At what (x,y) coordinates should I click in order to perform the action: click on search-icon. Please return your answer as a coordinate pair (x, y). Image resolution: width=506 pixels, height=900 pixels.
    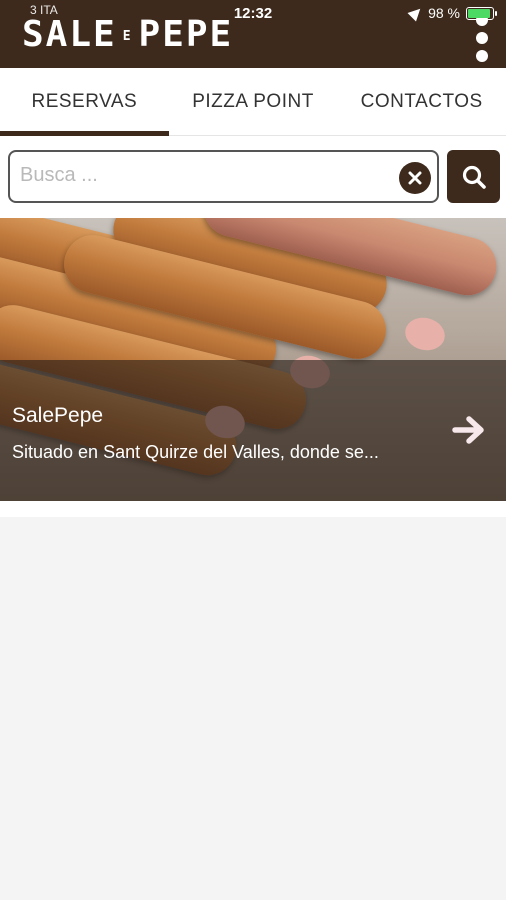
    Looking at the image, I should click on (474, 177).